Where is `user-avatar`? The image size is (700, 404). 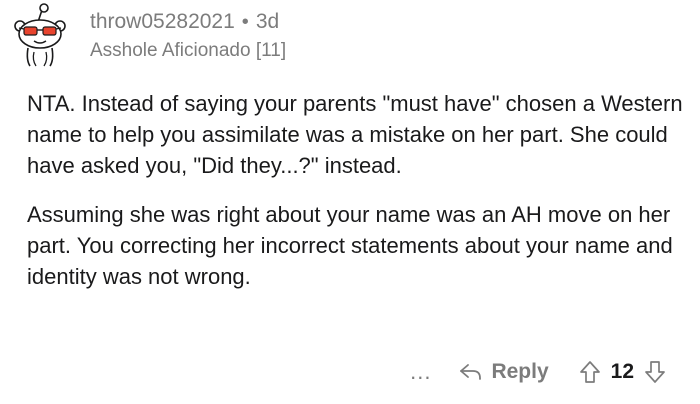 user-avatar is located at coordinates (41, 35).